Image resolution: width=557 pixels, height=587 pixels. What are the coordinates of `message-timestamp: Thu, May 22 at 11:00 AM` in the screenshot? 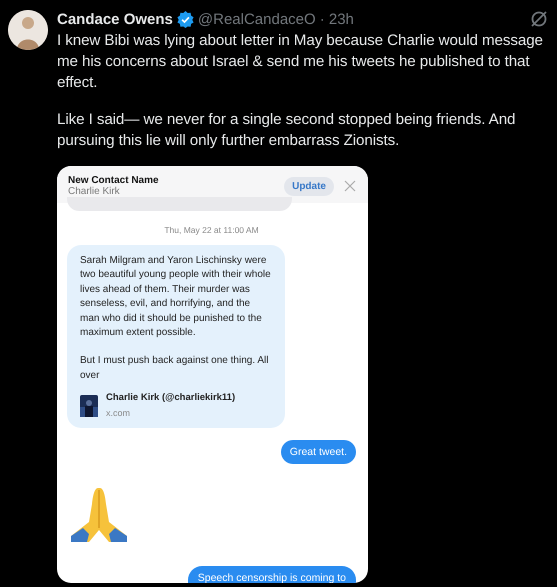 It's located at (211, 230).